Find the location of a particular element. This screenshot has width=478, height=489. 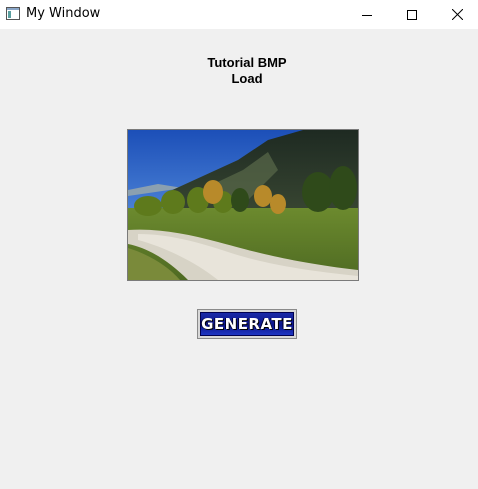

close-icon is located at coordinates (457, 14).